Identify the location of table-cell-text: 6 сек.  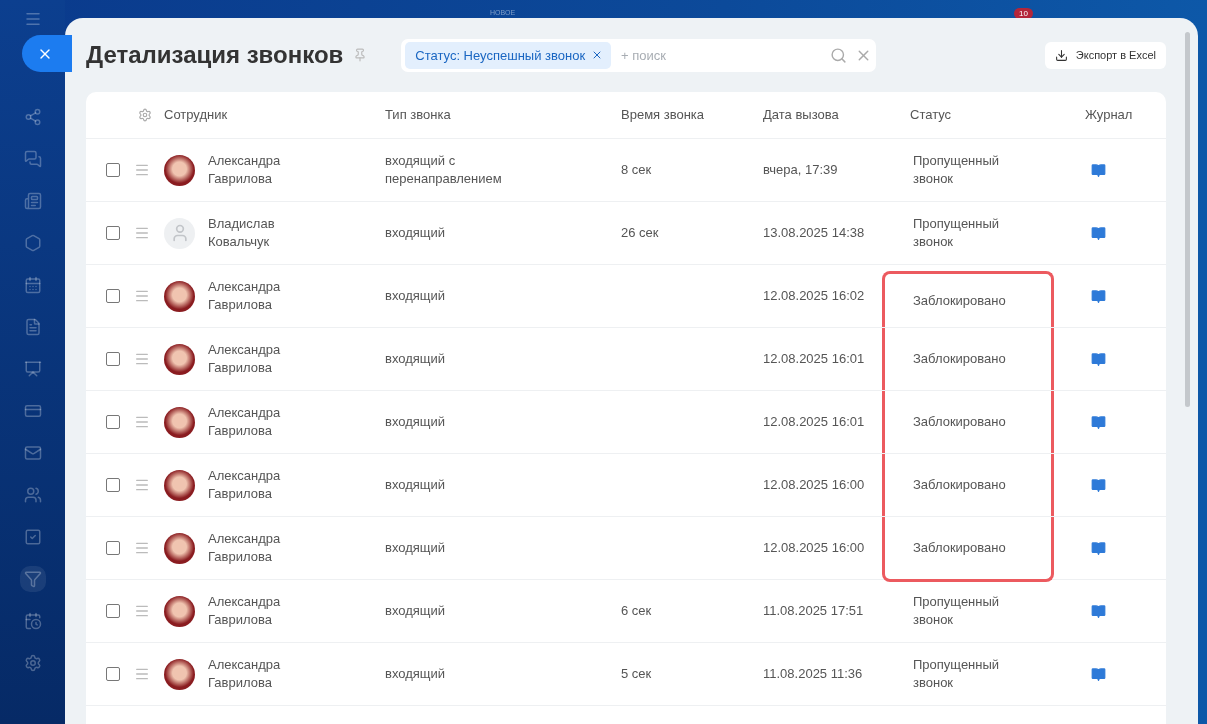
(637, 611).